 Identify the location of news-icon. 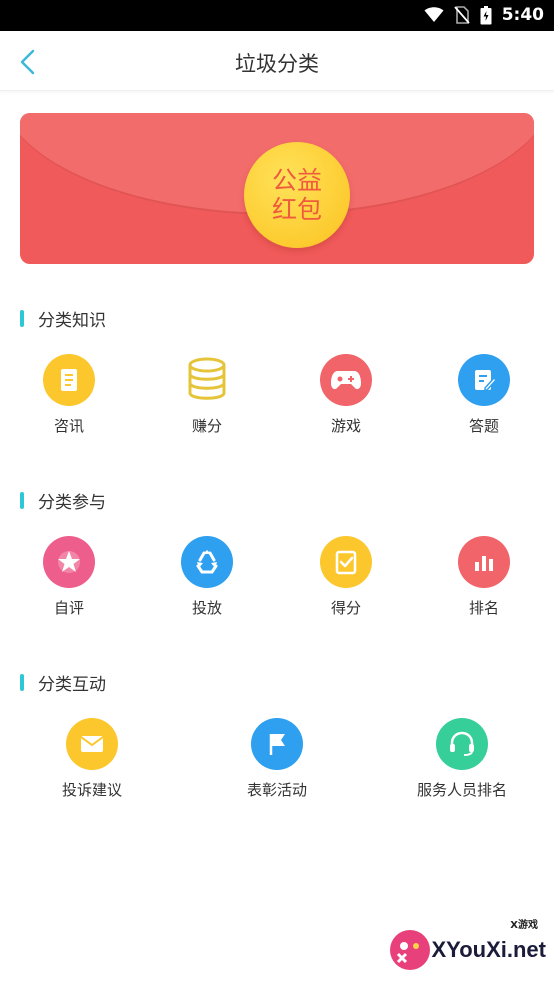
(69, 380).